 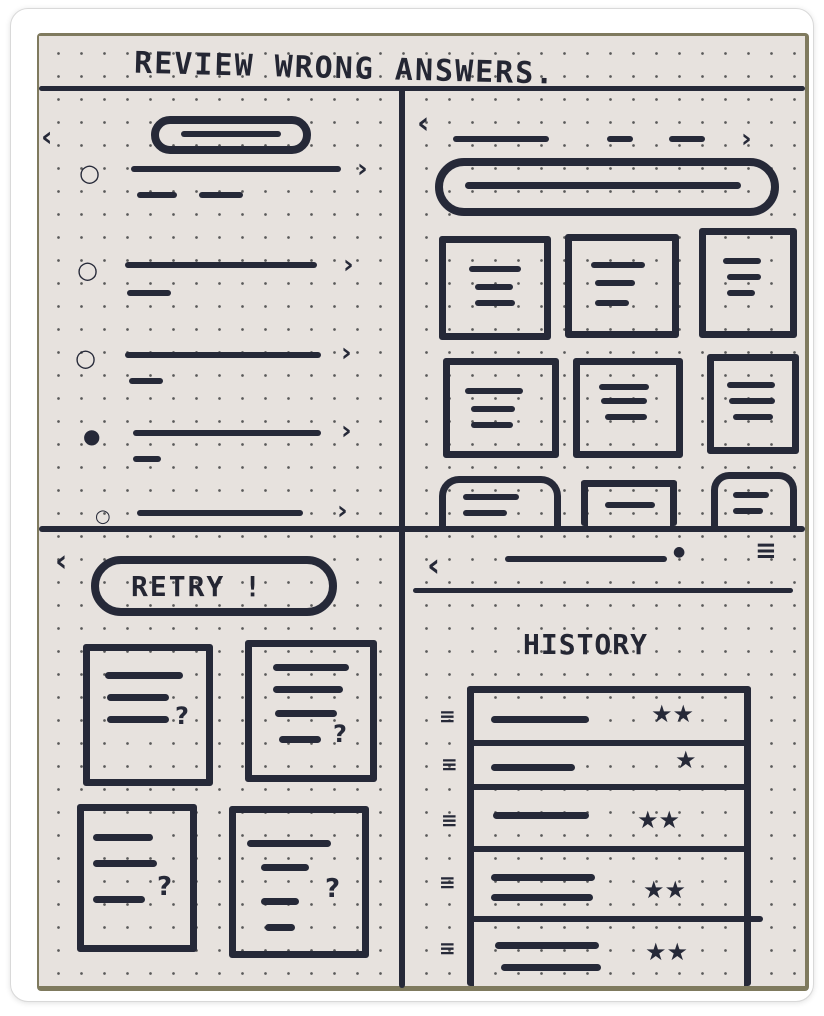 What do you see at coordinates (586, 644) in the screenshot?
I see `history-title: HISTORY` at bounding box center [586, 644].